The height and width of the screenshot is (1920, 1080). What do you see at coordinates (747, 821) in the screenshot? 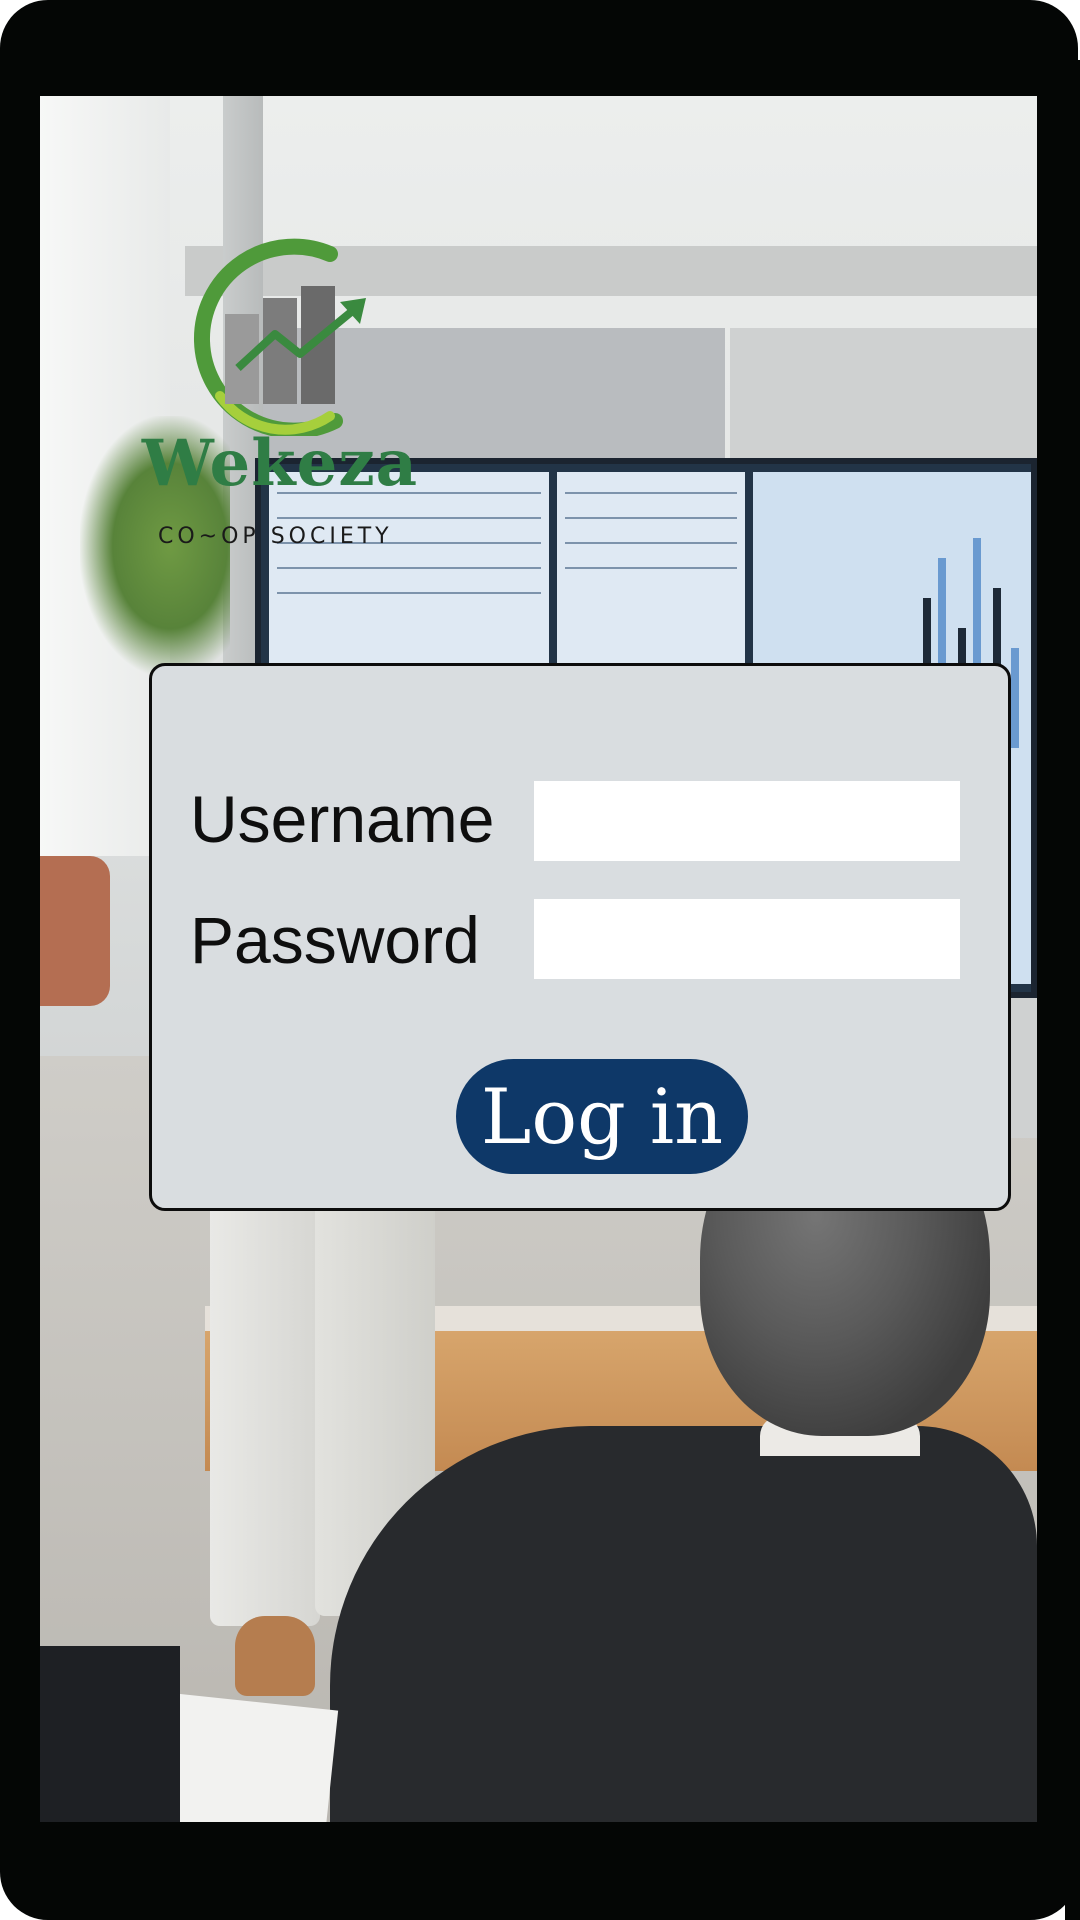
I see `username-input` at bounding box center [747, 821].